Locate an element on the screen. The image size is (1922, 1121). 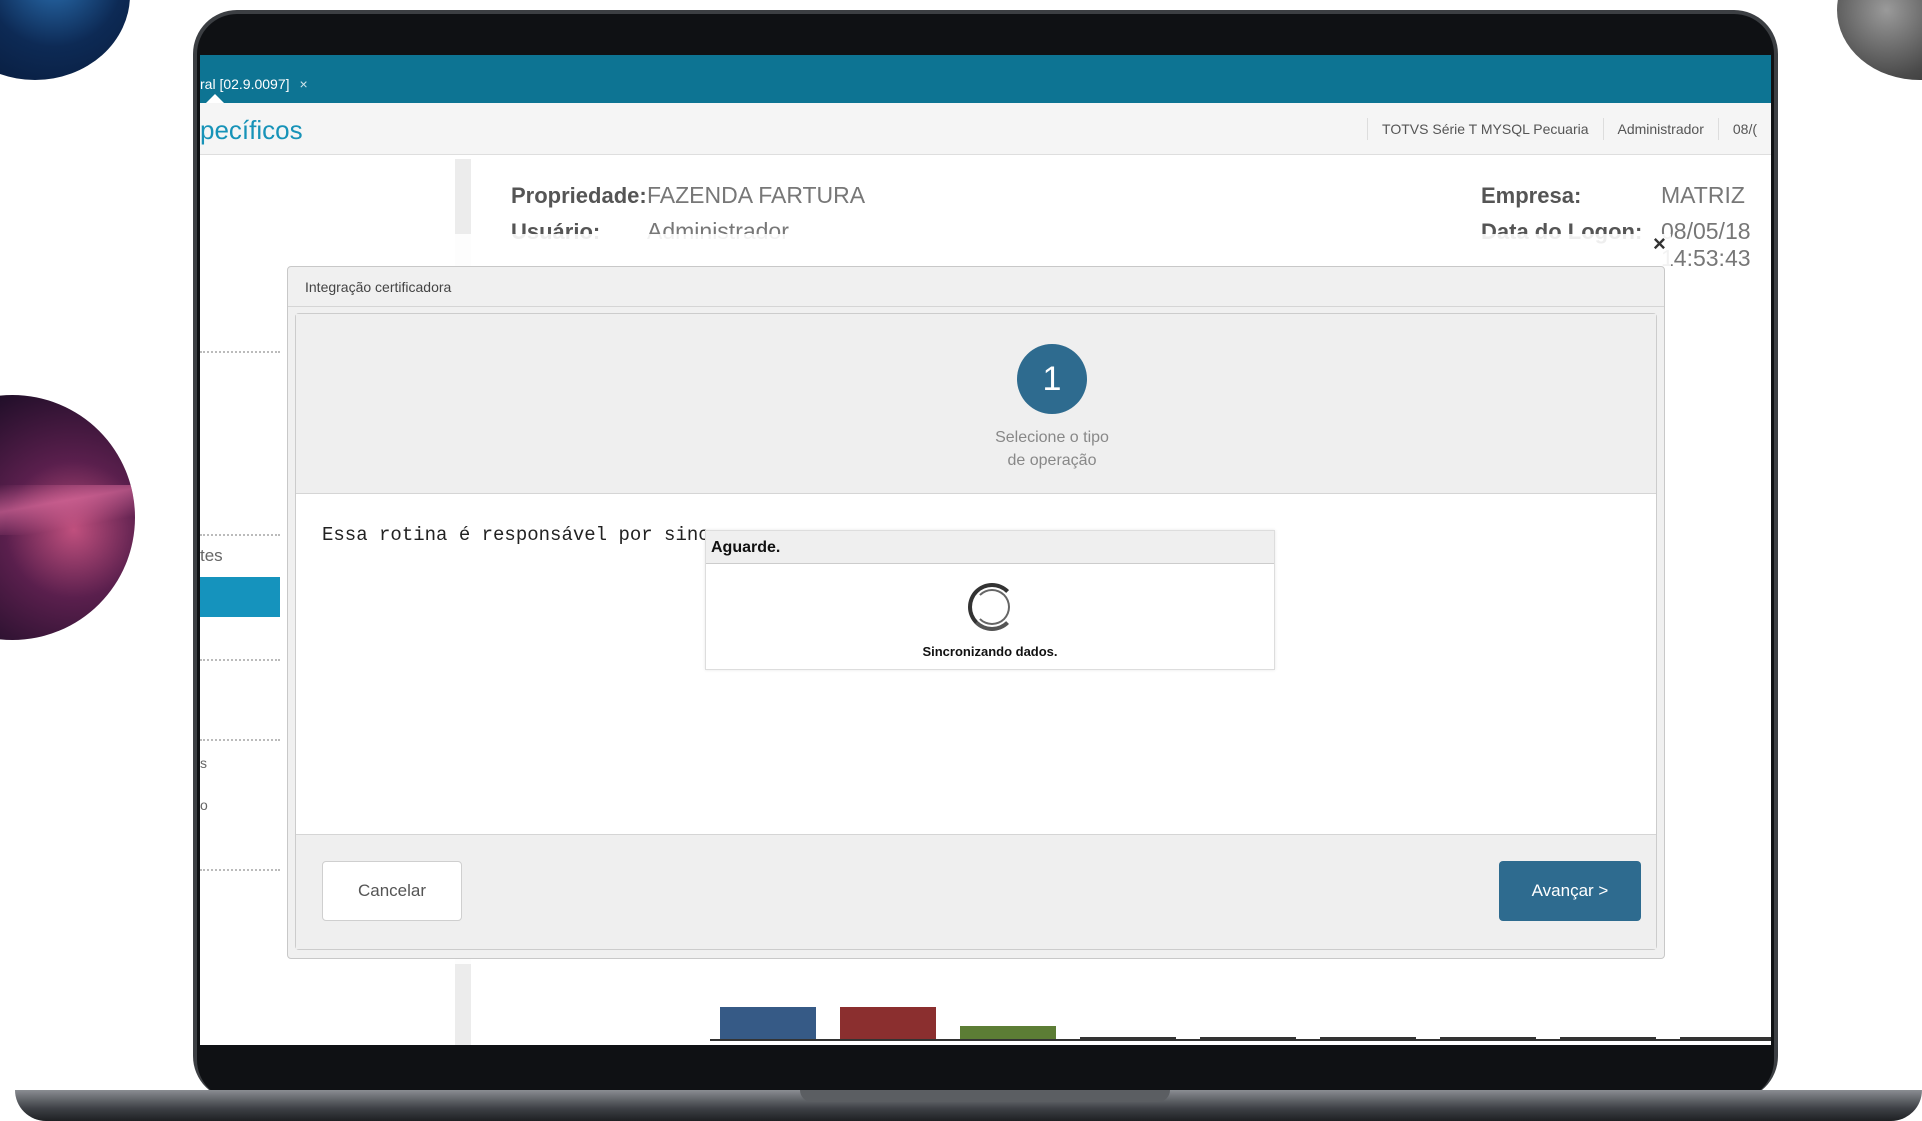
sidebar-item-label: tes is located at coordinates (211, 556).